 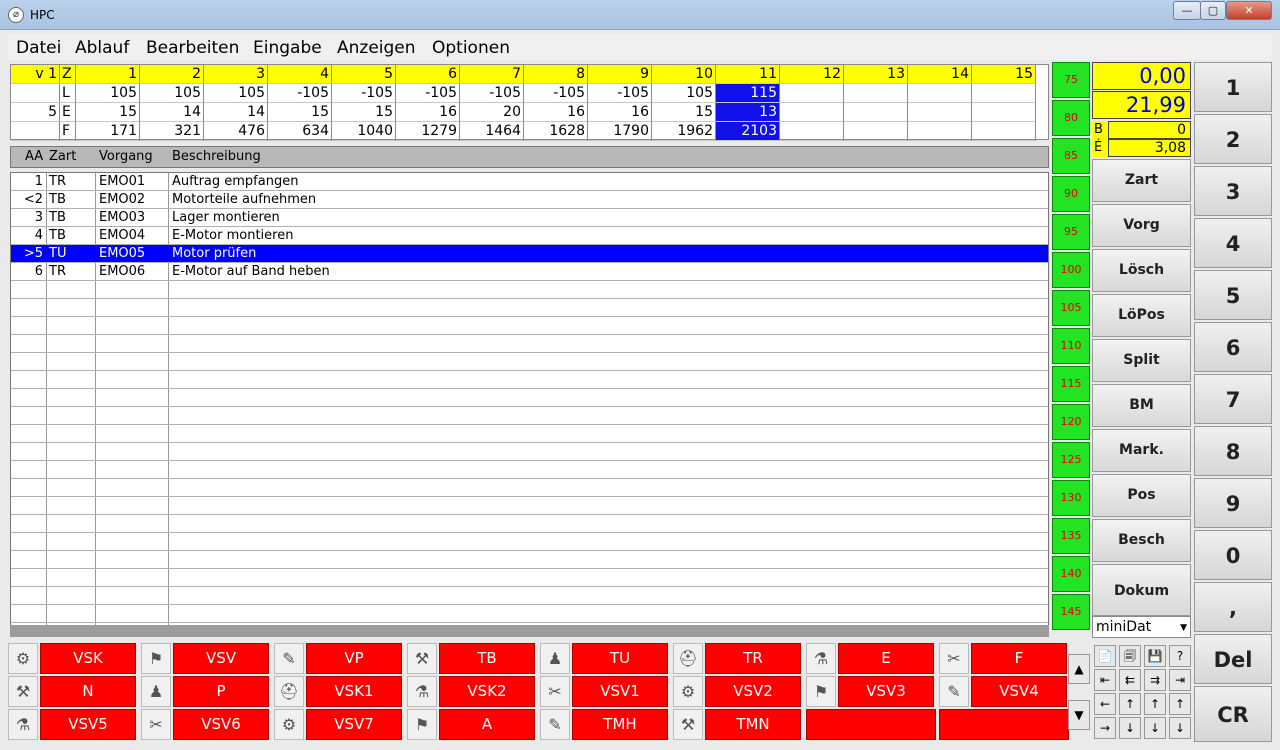 I want to click on table-header-col: 15, so click(x=1004, y=74).